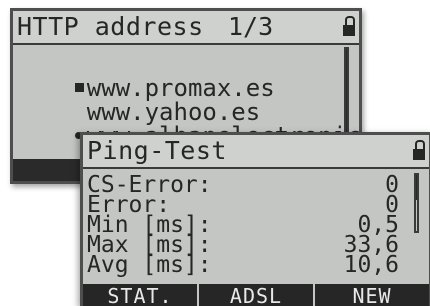 The image size is (430, 306). I want to click on http-screen-title: HTTP address, so click(110, 26).